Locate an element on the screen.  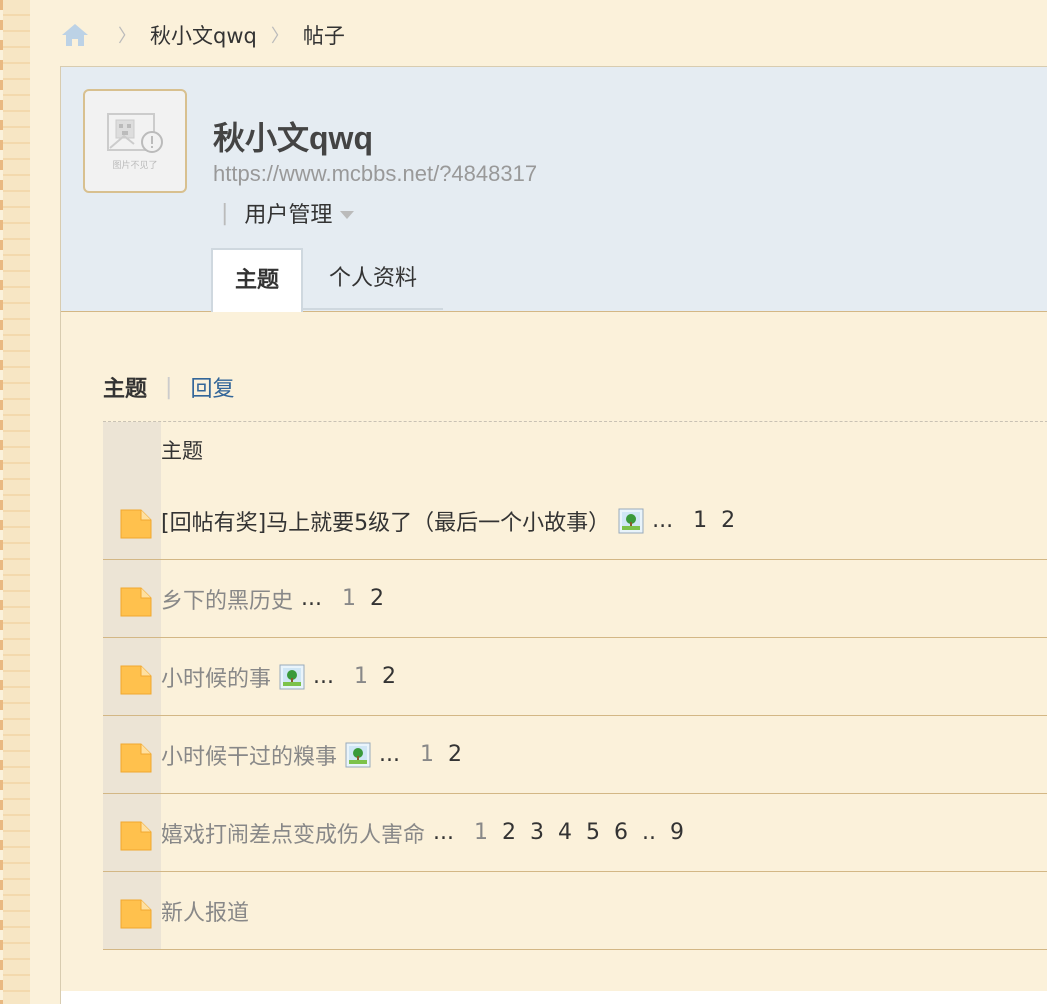
chevron-down-icon is located at coordinates (347, 215).